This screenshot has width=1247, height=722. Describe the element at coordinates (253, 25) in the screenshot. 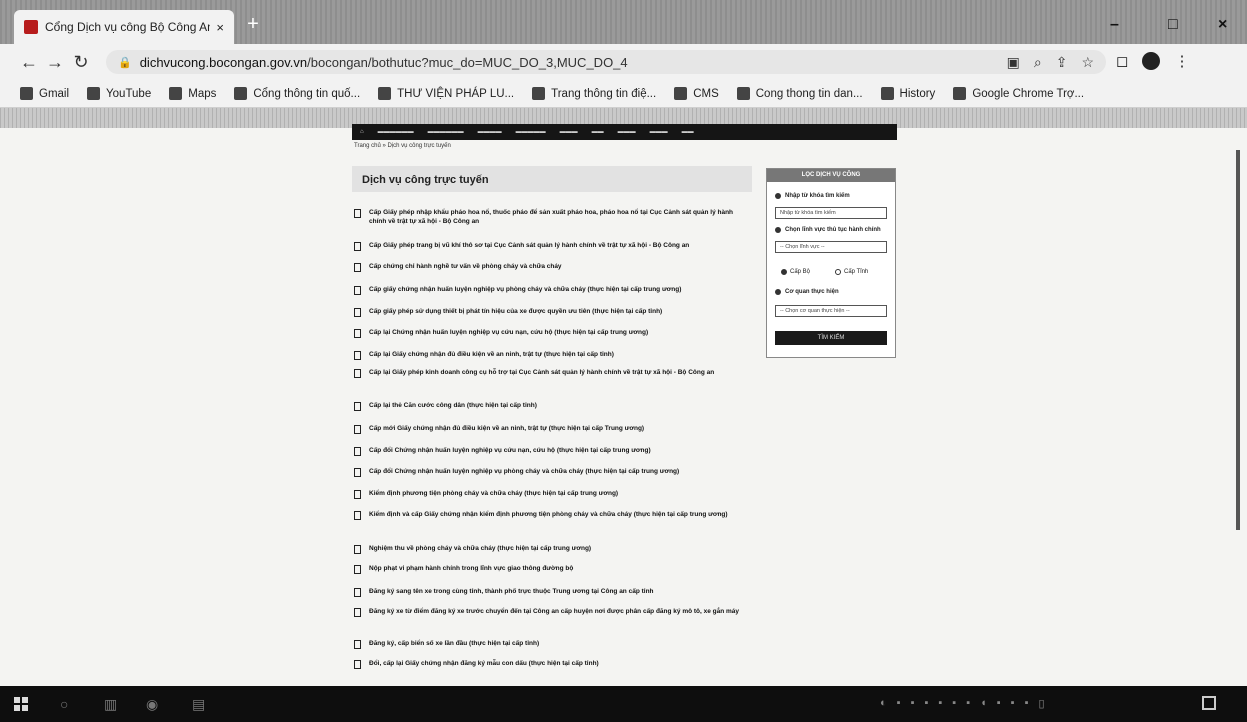

I see `new-tab-button: +` at that location.